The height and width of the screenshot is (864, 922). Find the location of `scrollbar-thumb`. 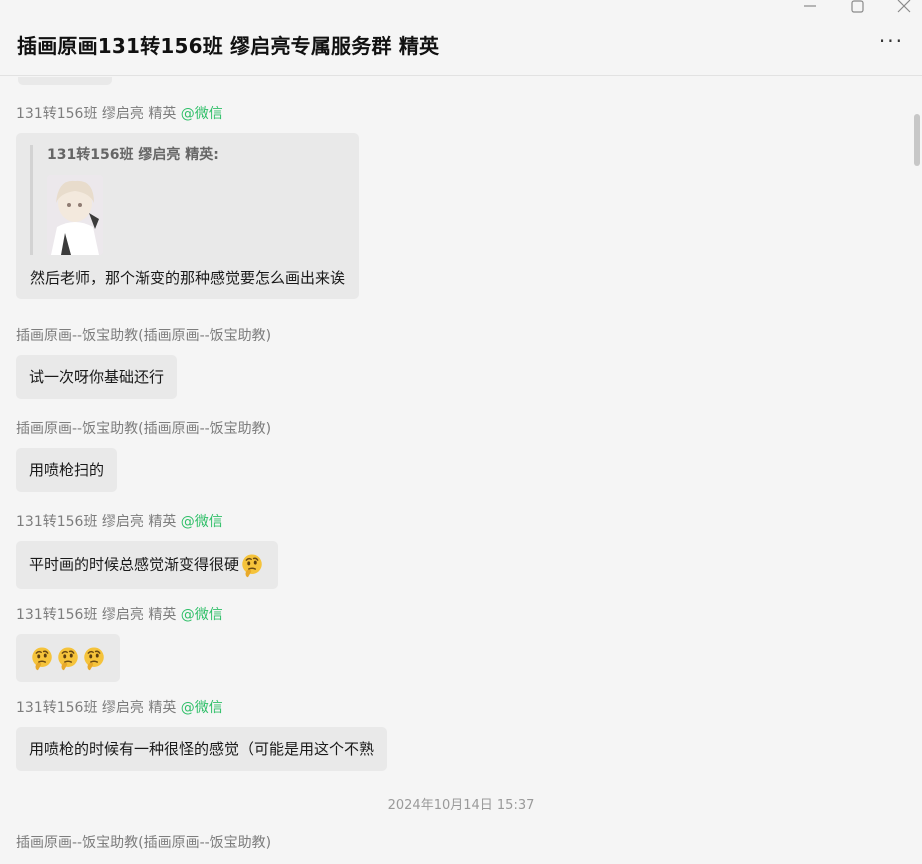

scrollbar-thumb is located at coordinates (917, 140).